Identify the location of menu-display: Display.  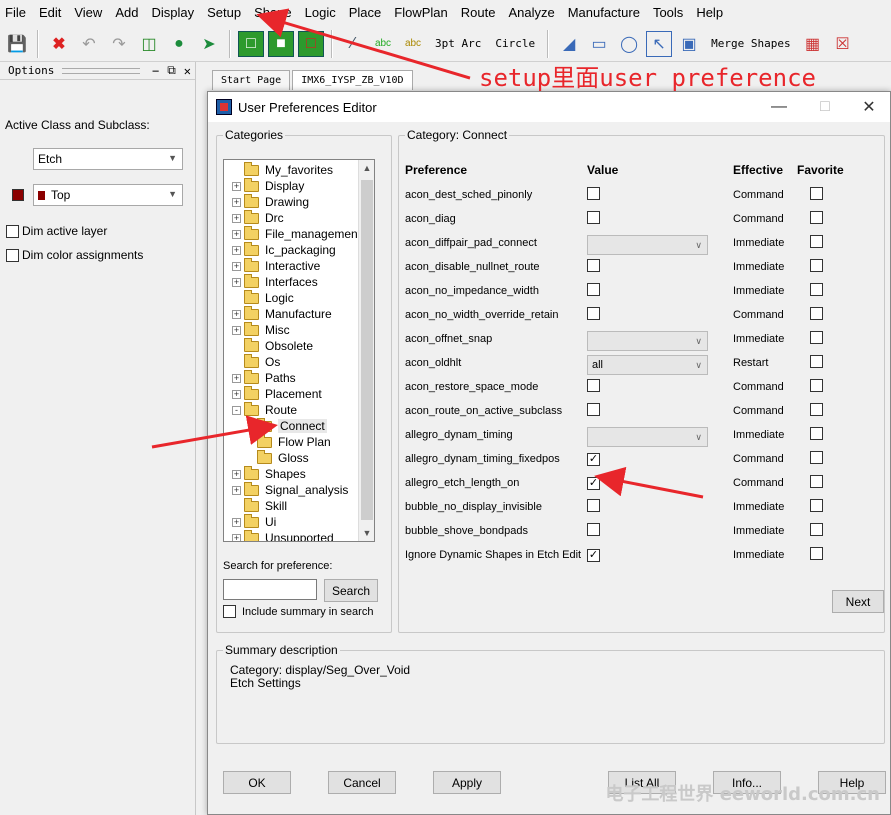
(174, 13).